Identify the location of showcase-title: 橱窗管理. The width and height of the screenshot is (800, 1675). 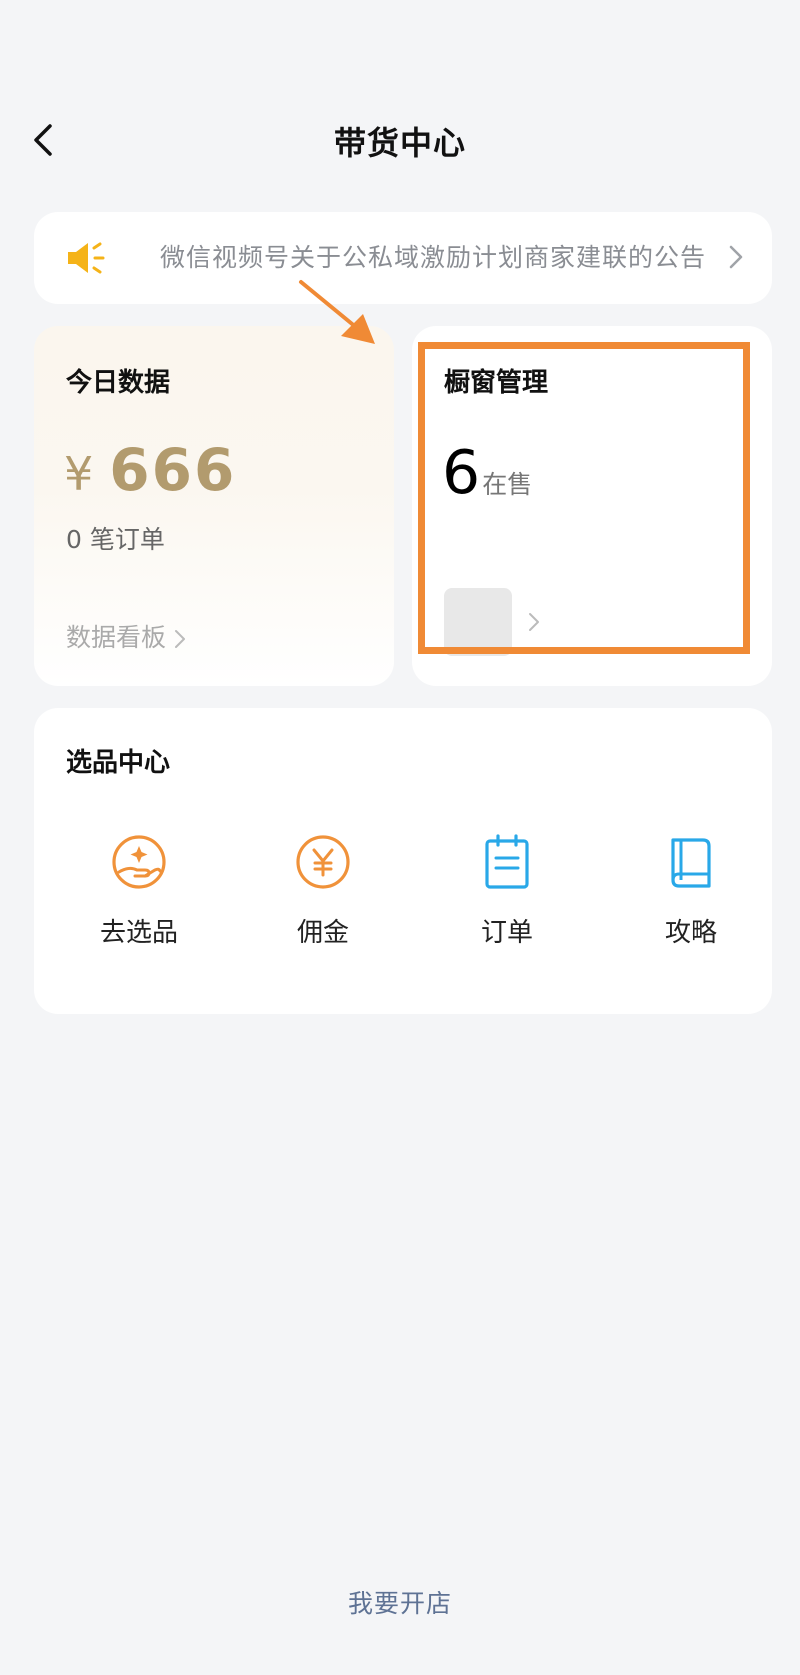
(496, 383).